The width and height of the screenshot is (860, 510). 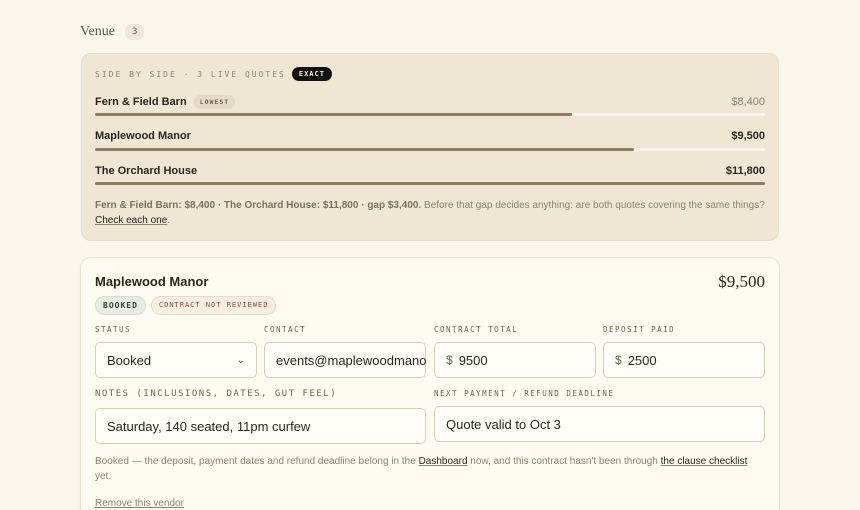 I want to click on dashboard-link: Dashboard, so click(x=443, y=461).